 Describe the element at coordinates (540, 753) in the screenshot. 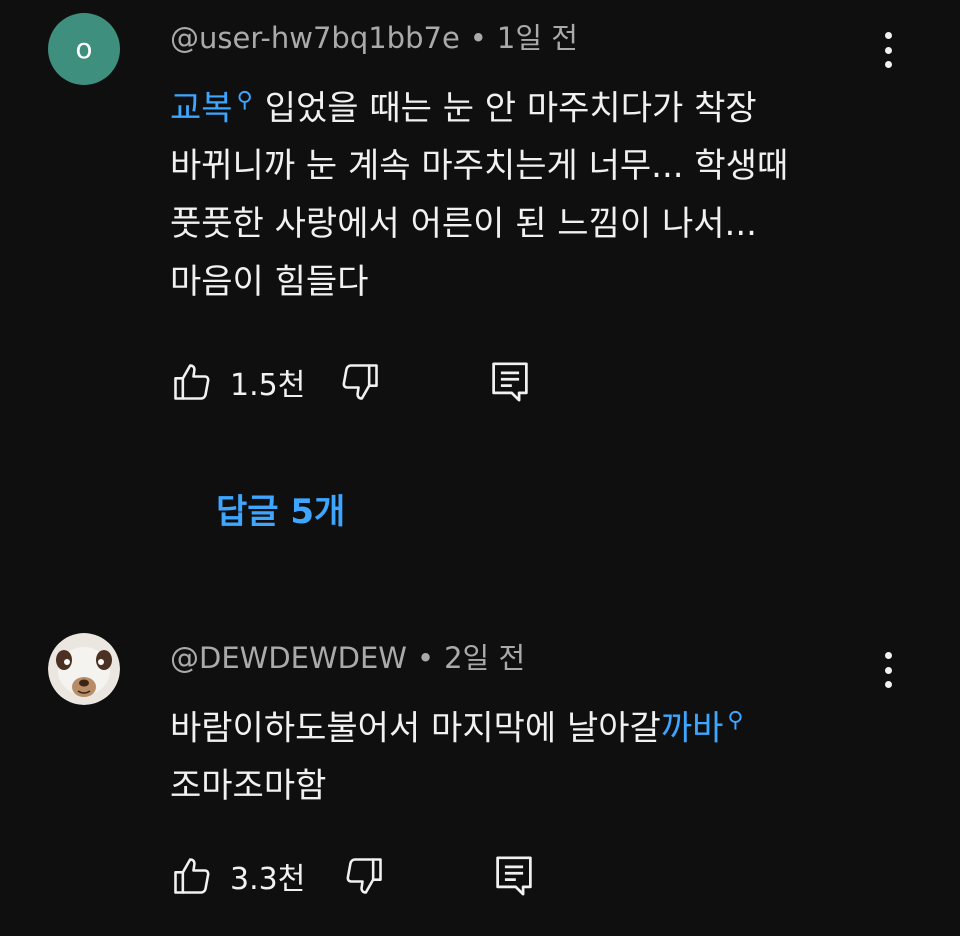

I see `comment-text: 바람이하도불어서 마지막에 날아갈까바 ⚲ 조마조마함` at that location.